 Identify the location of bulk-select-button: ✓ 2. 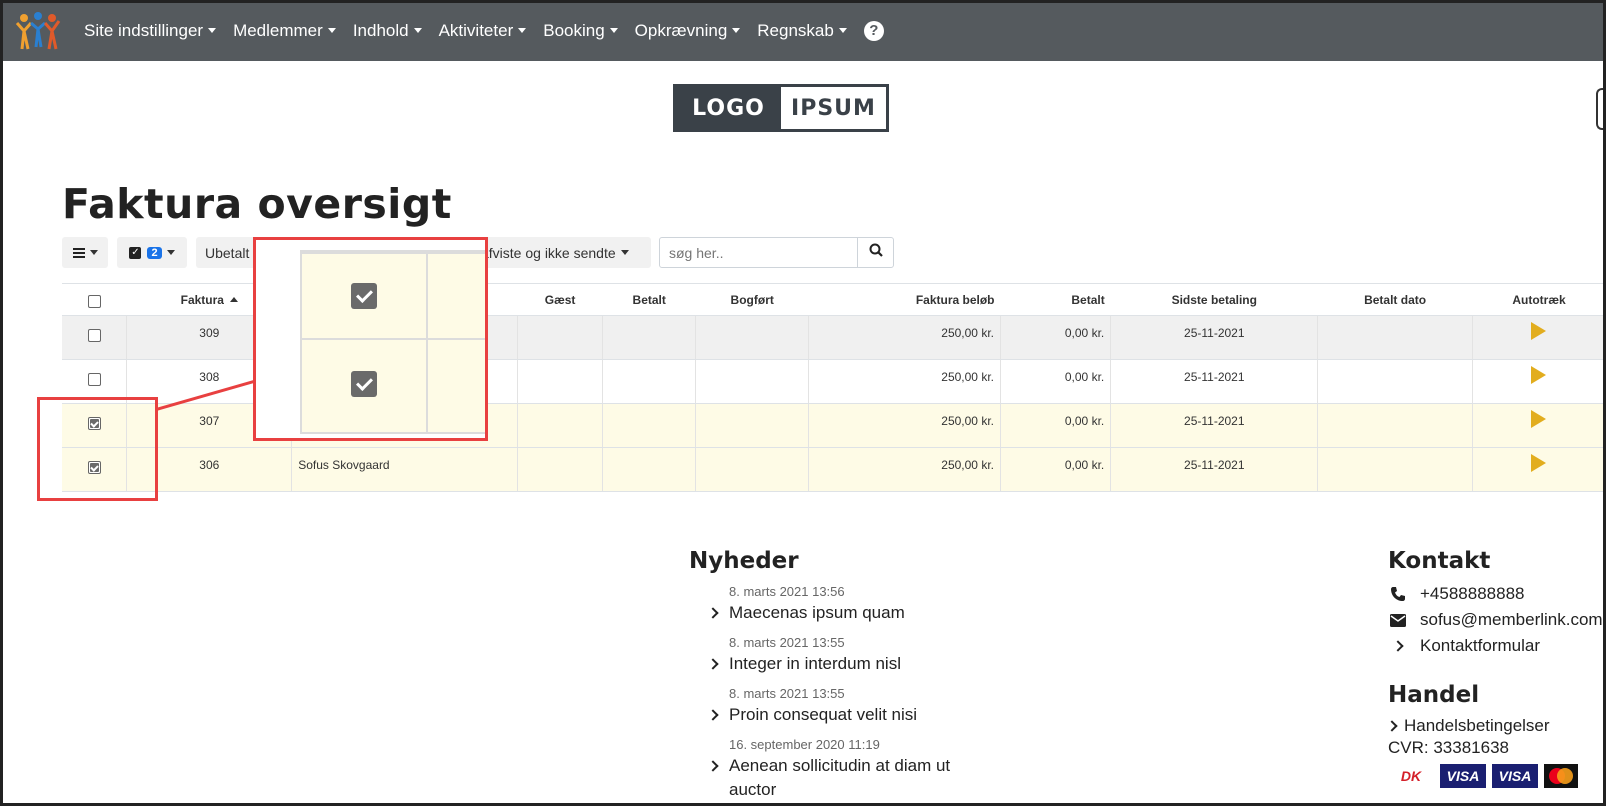
(152, 252).